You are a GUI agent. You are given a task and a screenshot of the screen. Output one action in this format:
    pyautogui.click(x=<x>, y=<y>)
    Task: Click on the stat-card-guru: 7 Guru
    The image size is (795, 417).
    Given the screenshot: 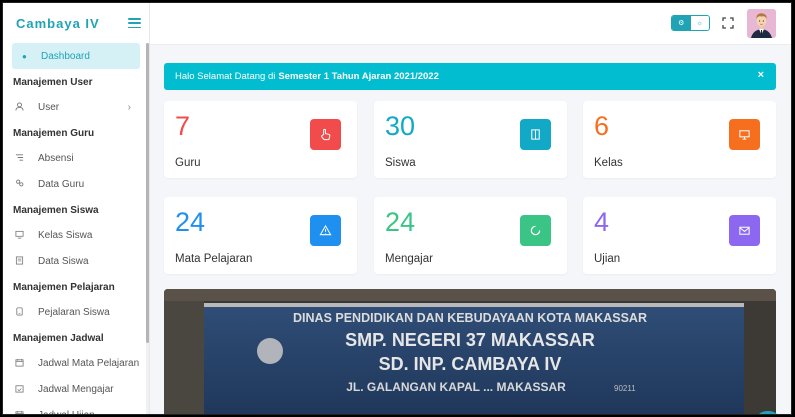 What is the action you would take?
    pyautogui.click(x=260, y=139)
    